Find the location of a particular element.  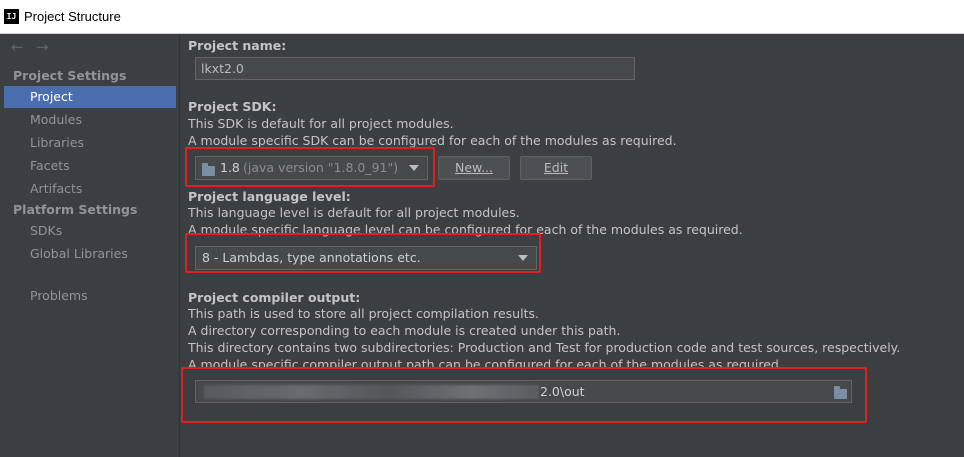

language-level-selected-value: 8 - Lambdas, type annotations etc. is located at coordinates (311, 257).